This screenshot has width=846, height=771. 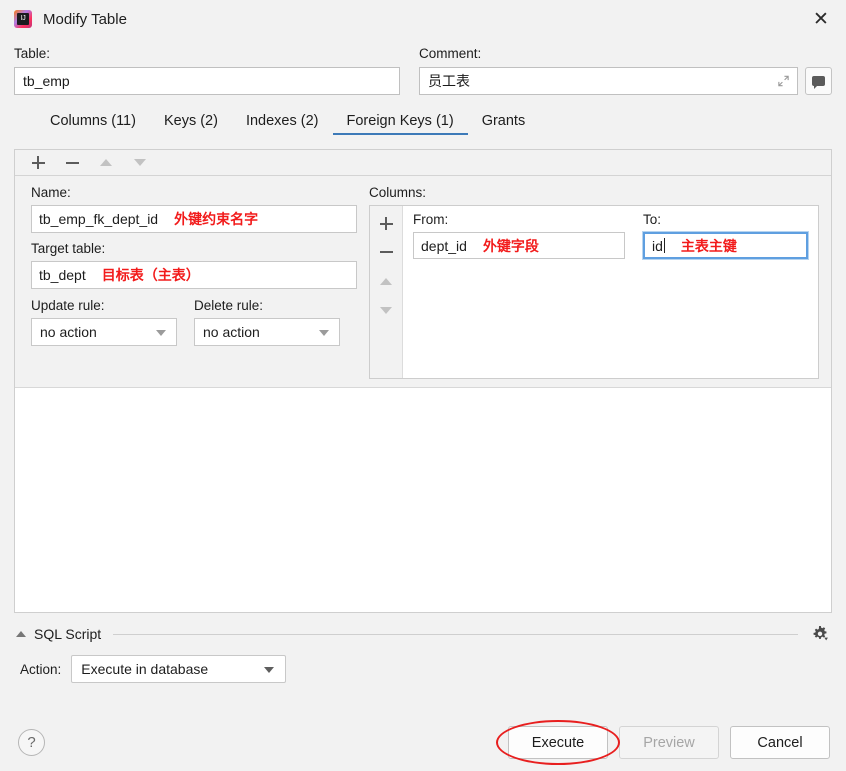 What do you see at coordinates (558, 742) in the screenshot?
I see `execute-button: Execute` at bounding box center [558, 742].